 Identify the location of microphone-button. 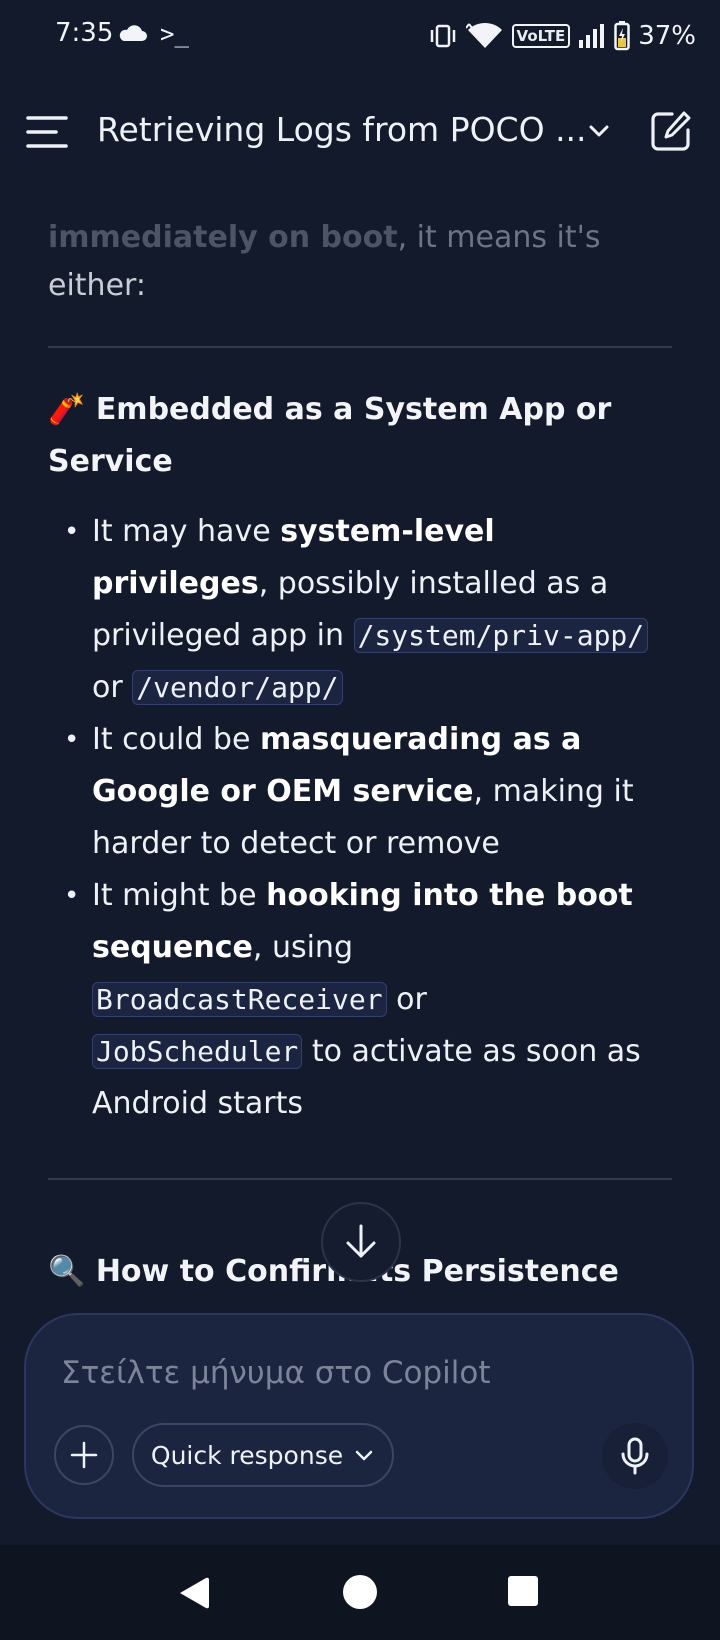
(635, 1456).